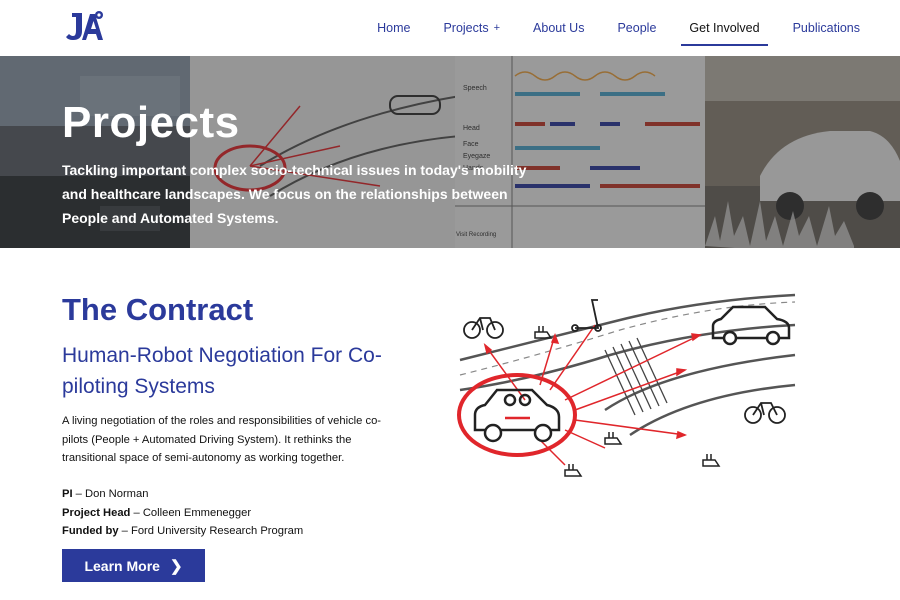 The width and height of the screenshot is (900, 600). Describe the element at coordinates (176, 566) in the screenshot. I see `chevron-right-icon: ❯` at that location.